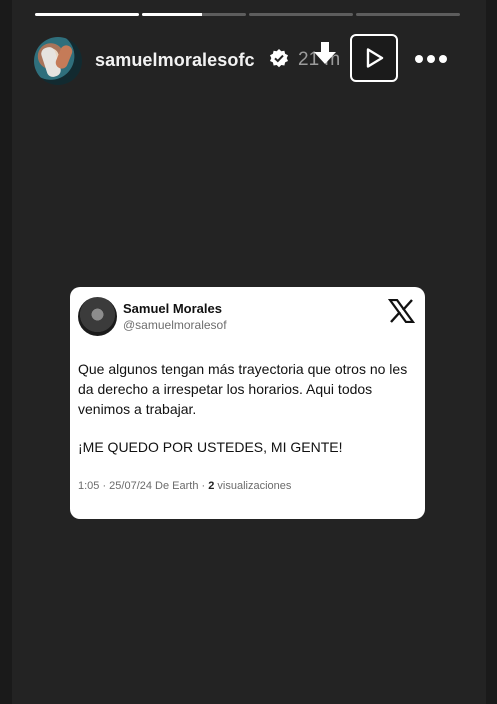 The width and height of the screenshot is (497, 704). What do you see at coordinates (97, 316) in the screenshot?
I see `tweet-avatar` at bounding box center [97, 316].